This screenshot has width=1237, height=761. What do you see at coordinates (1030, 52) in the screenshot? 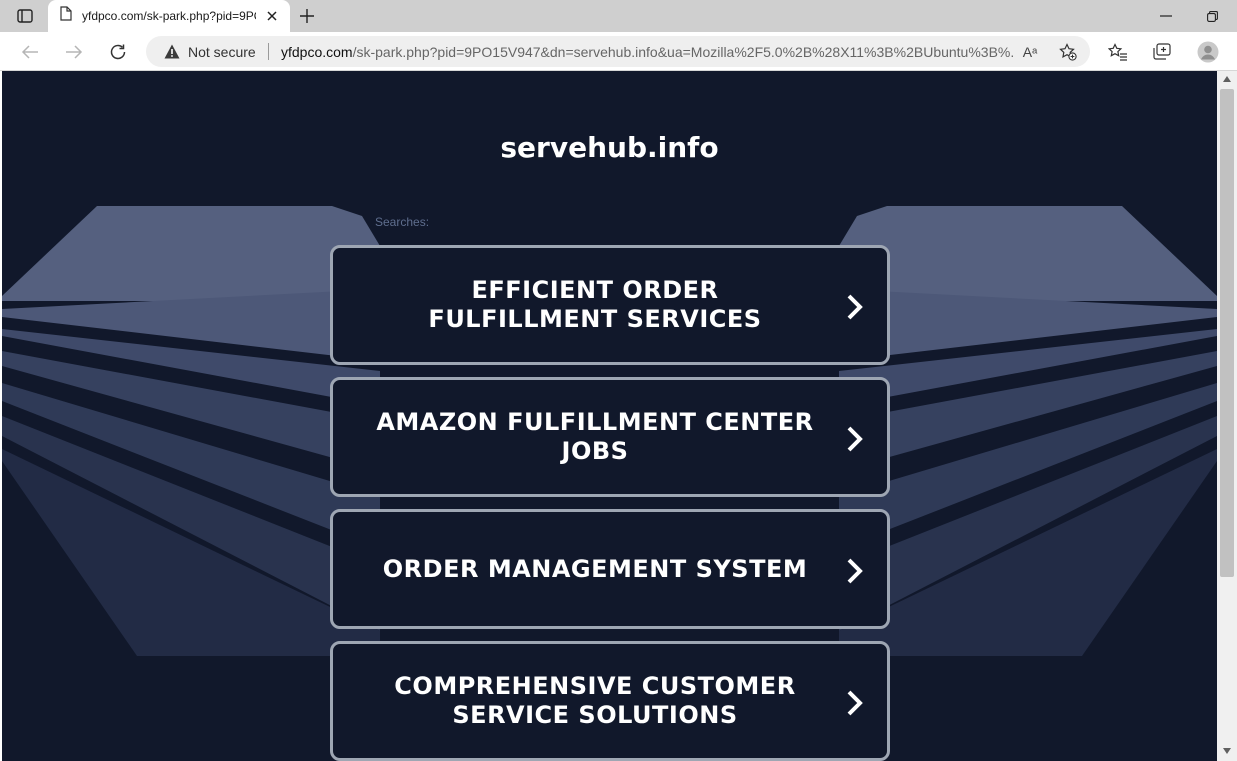
I see `read-aloud-icon: Aᵃ` at bounding box center [1030, 52].